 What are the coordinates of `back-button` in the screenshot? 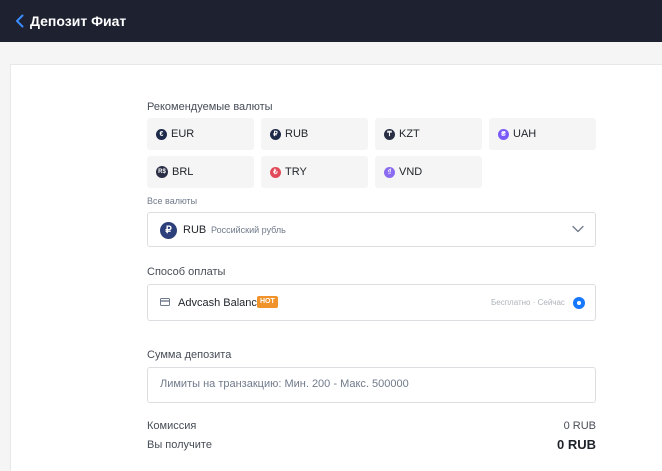 It's located at (19, 21).